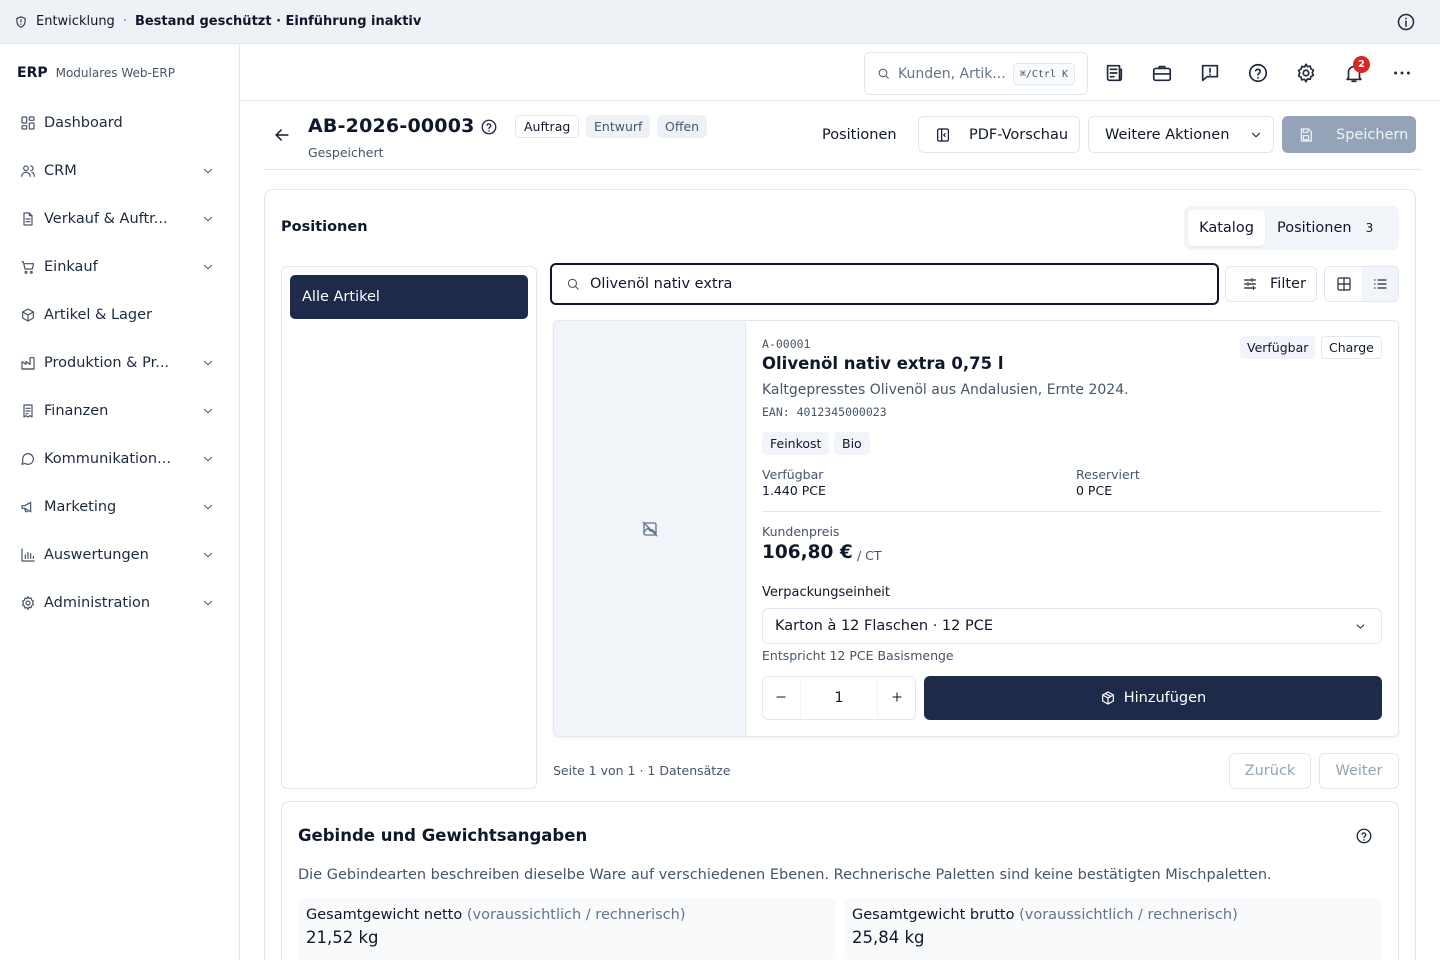 Image resolution: width=1440 pixels, height=960 pixels. What do you see at coordinates (1380, 284) in the screenshot?
I see `list-view-icon` at bounding box center [1380, 284].